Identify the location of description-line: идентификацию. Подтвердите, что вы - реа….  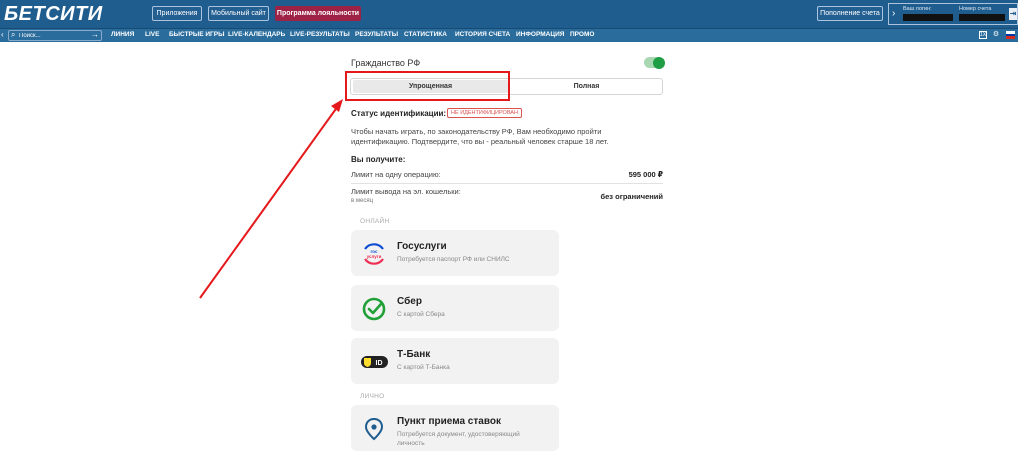
(480, 141).